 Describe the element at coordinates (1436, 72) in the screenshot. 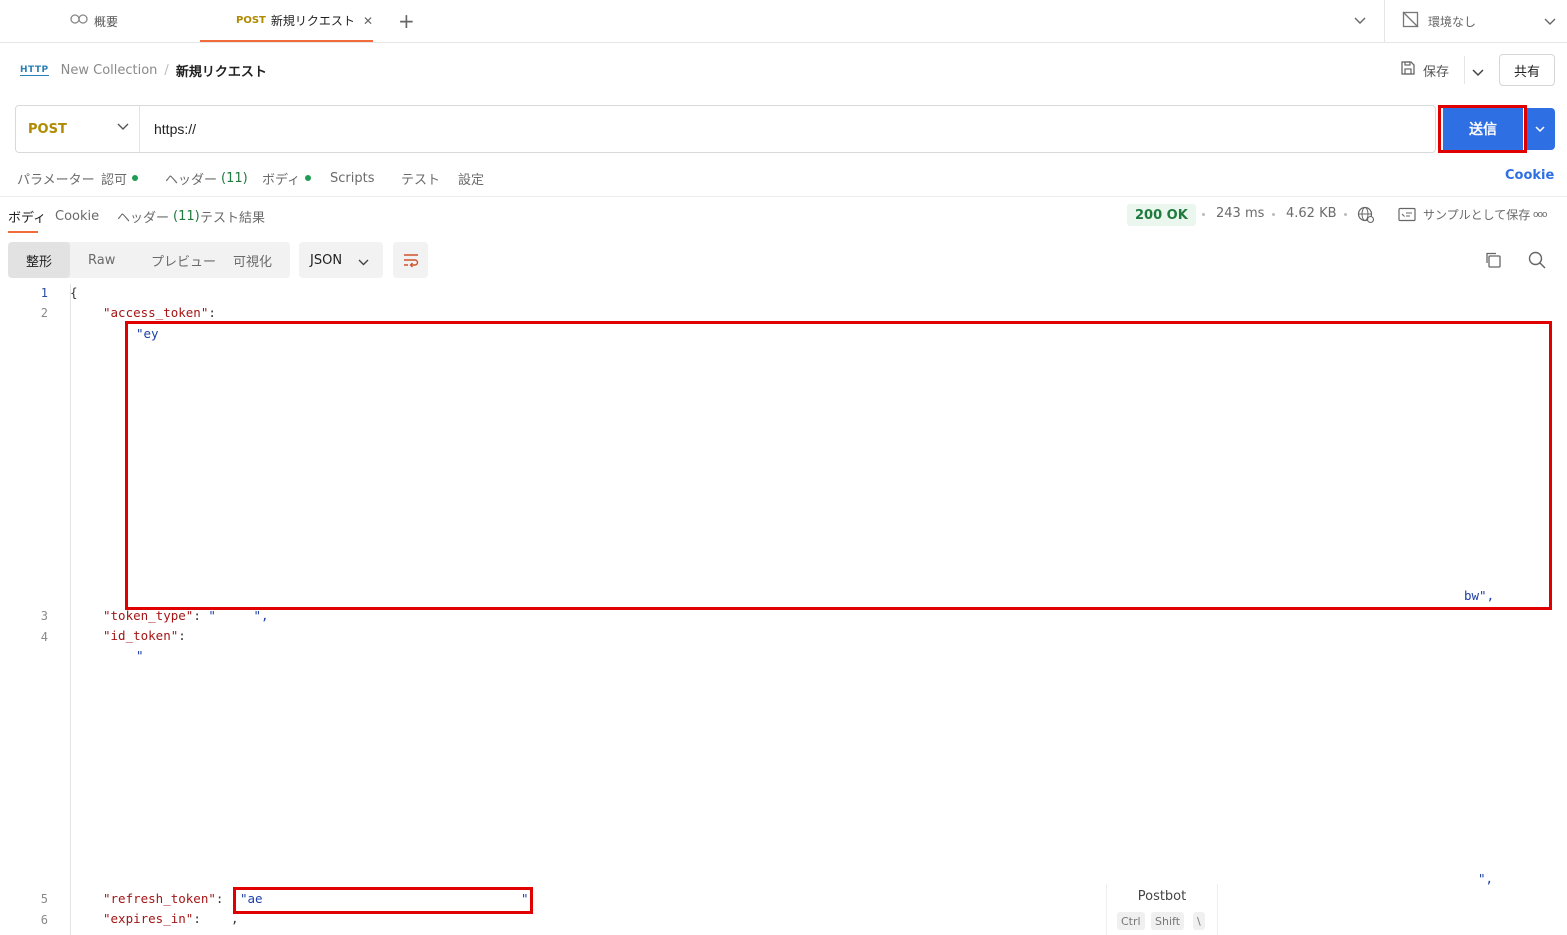

I see `save-label: 保存` at that location.